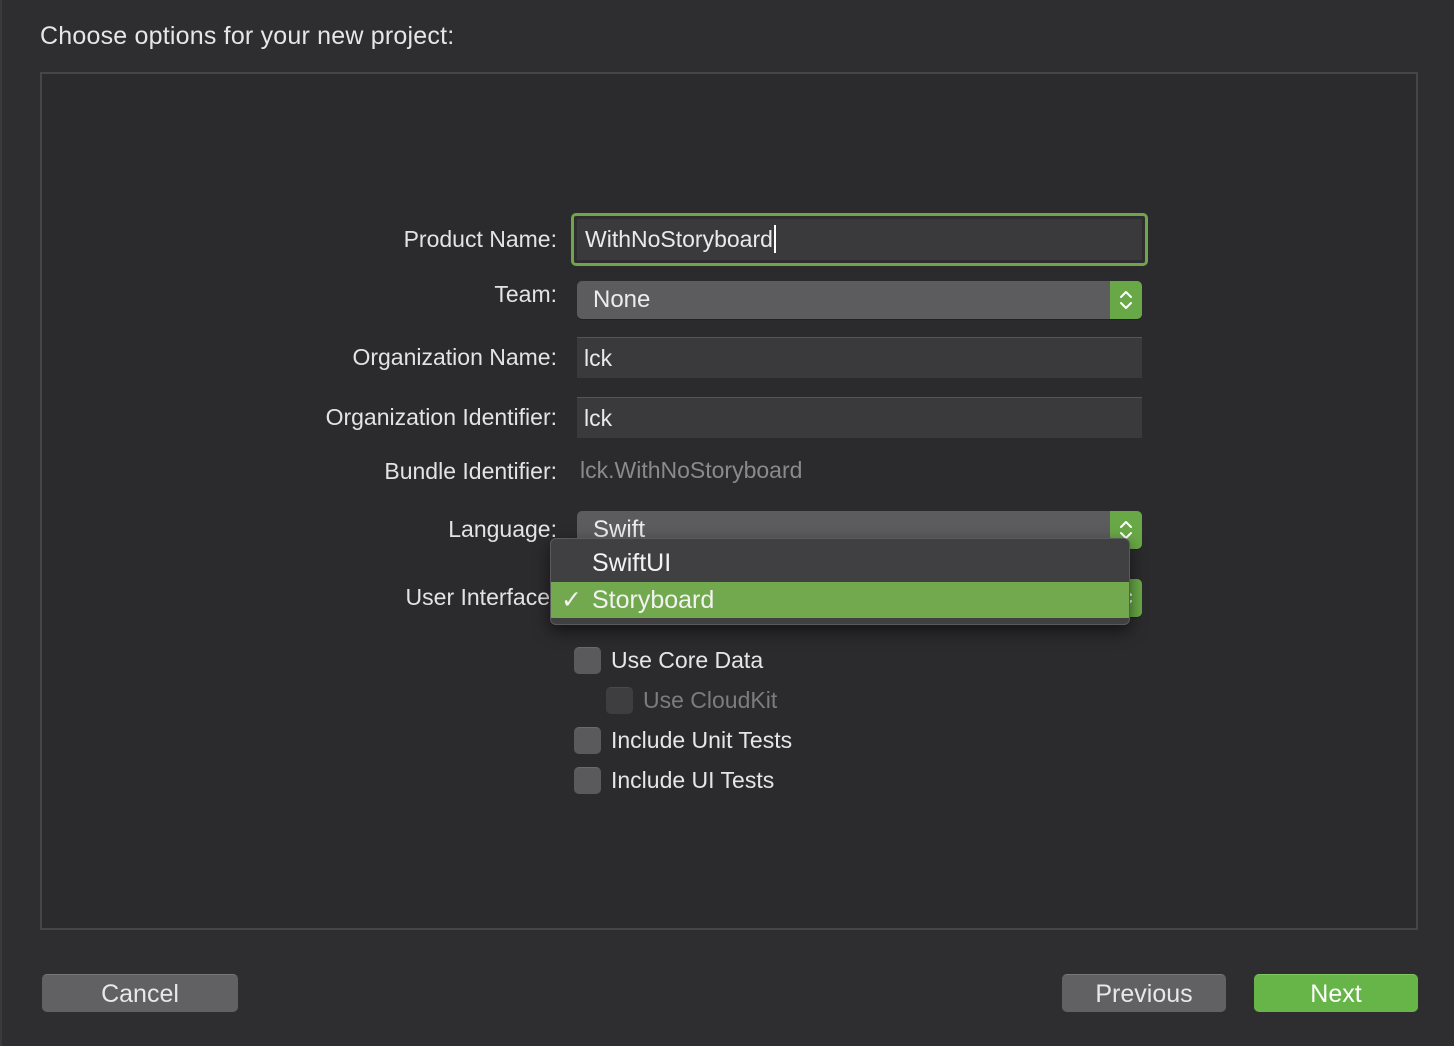  What do you see at coordinates (702, 740) in the screenshot?
I see `checkbox-label: Include Unit Tests` at bounding box center [702, 740].